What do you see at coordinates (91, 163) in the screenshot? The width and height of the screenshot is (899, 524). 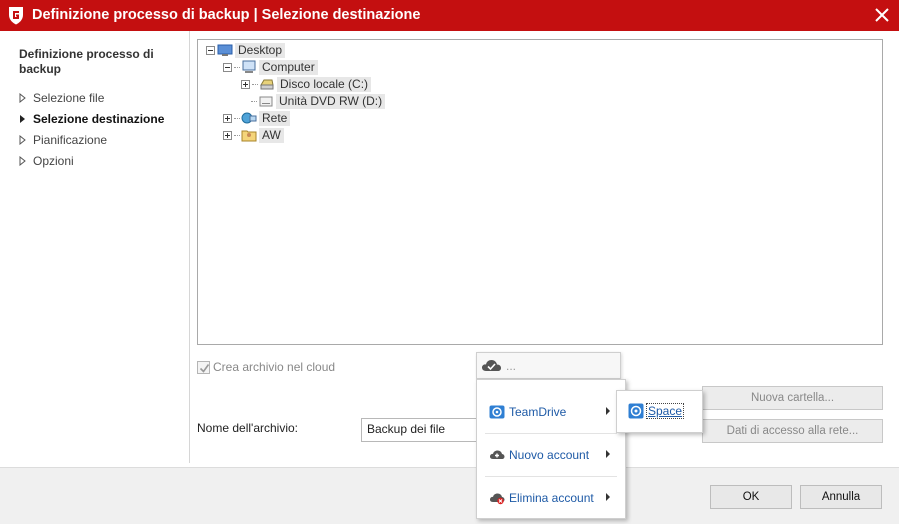 I see `sidebar-item-opzioni: Opzioni` at bounding box center [91, 163].